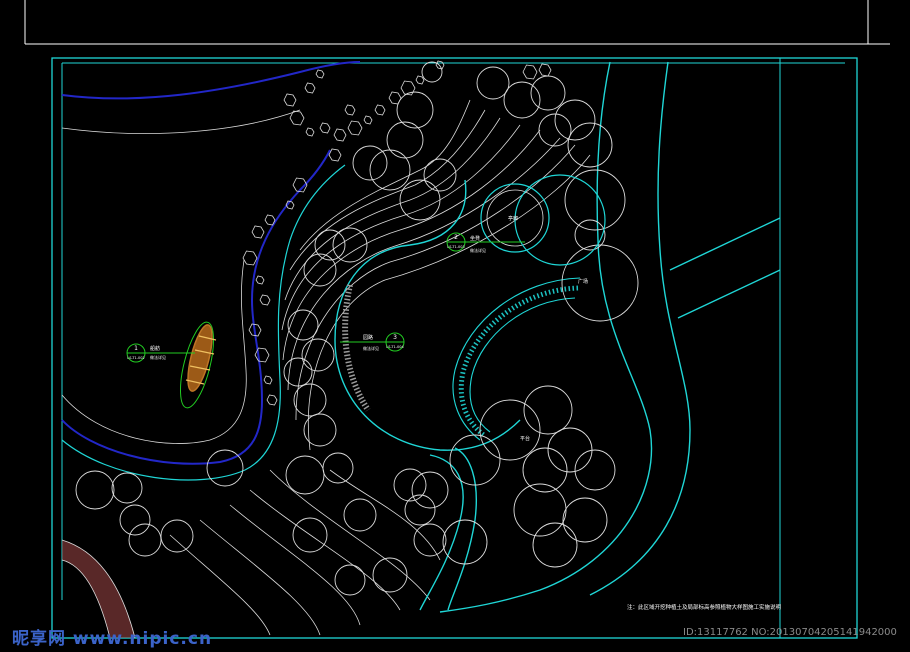 This screenshot has width=910, height=652. I want to click on boat-pavilion, so click(198, 365).